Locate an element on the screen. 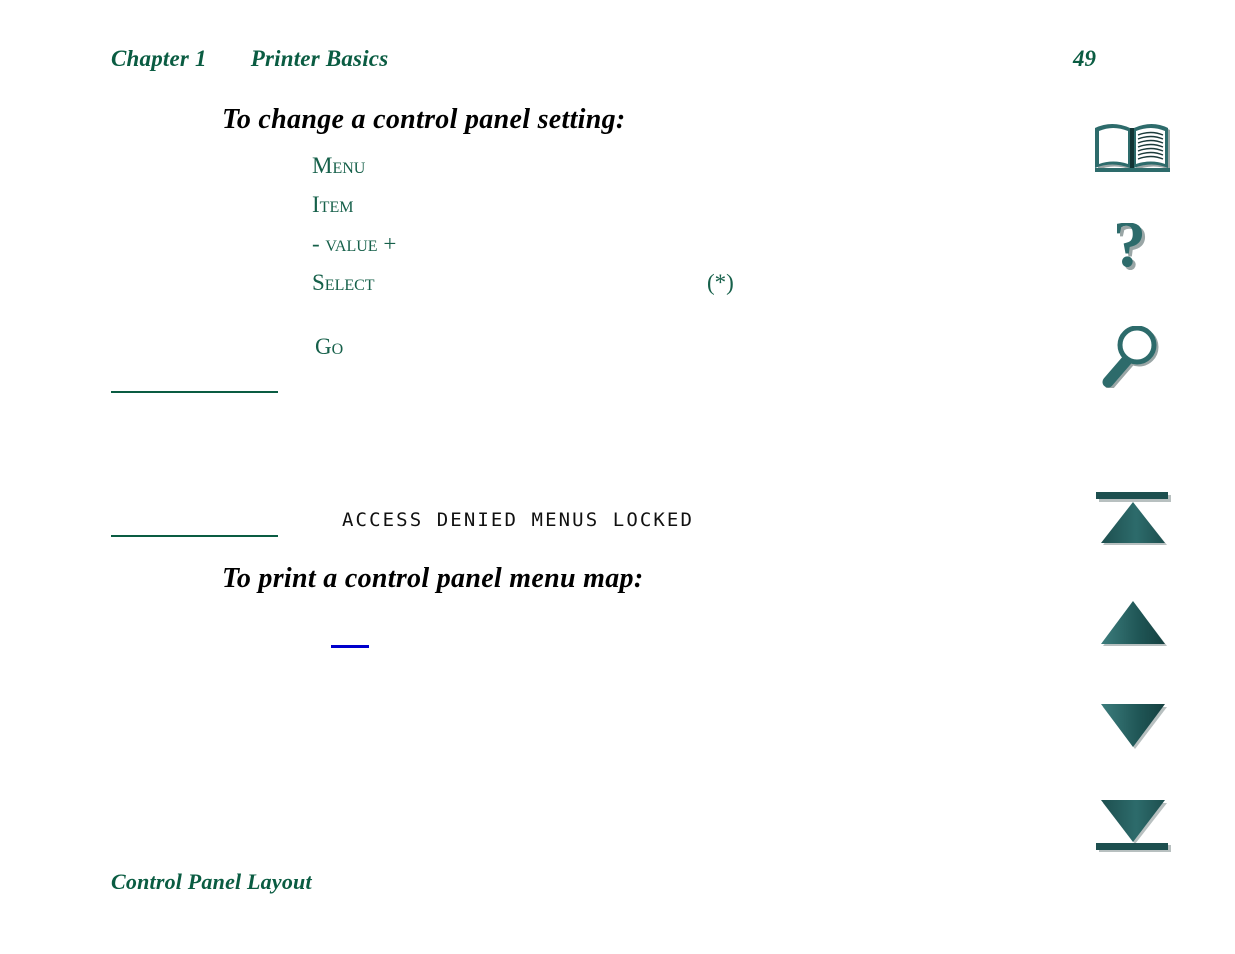 The image size is (1235, 954). key-label-value: - Value + is located at coordinates (354, 243).